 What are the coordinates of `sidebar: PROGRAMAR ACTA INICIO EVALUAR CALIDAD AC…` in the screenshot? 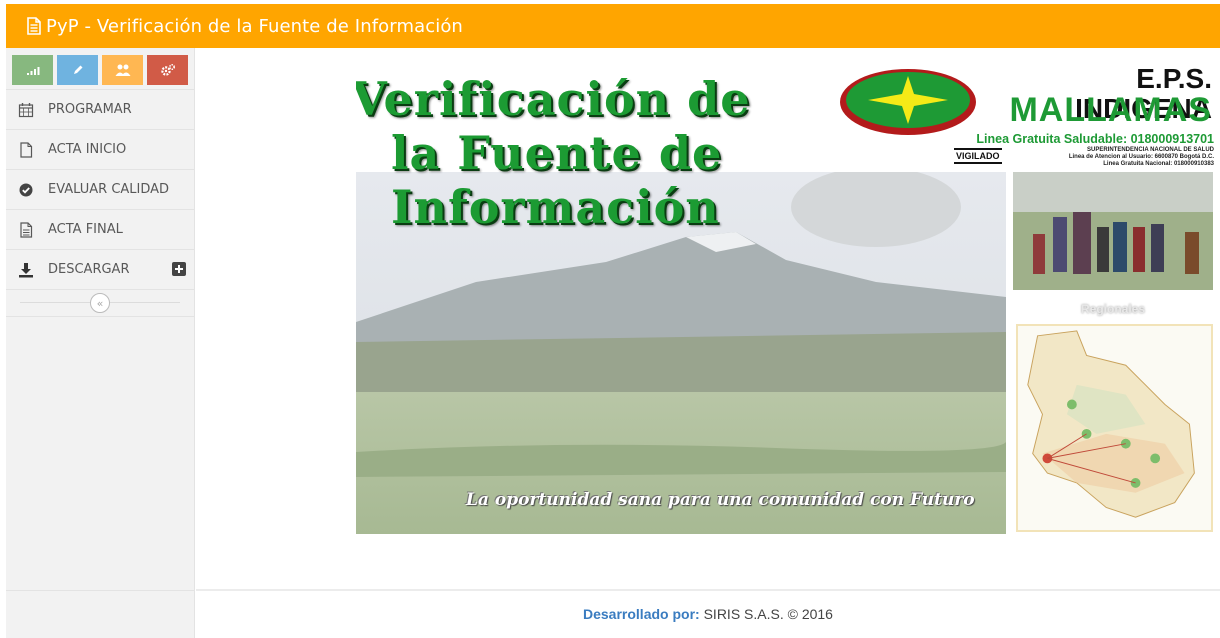 It's located at (100, 343).